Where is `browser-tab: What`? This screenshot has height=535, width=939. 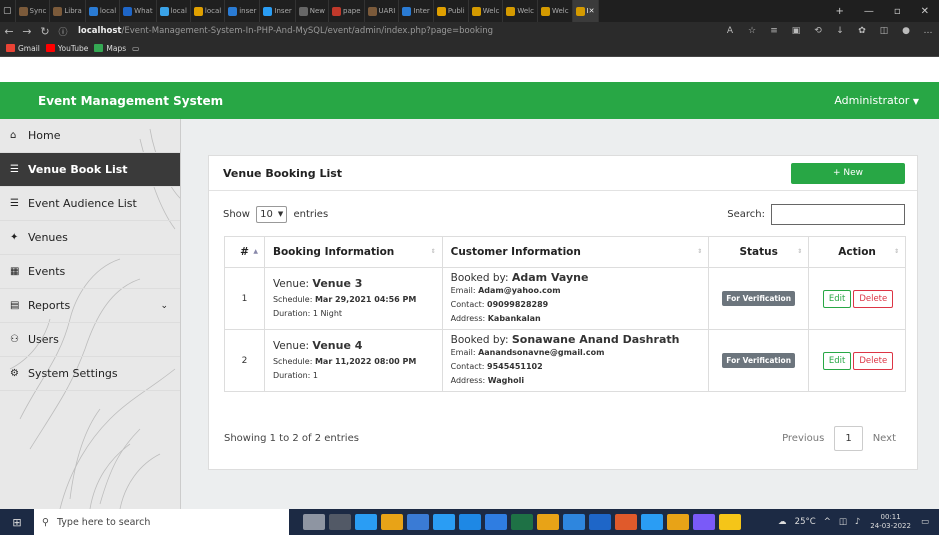 browser-tab: What is located at coordinates (138, 11).